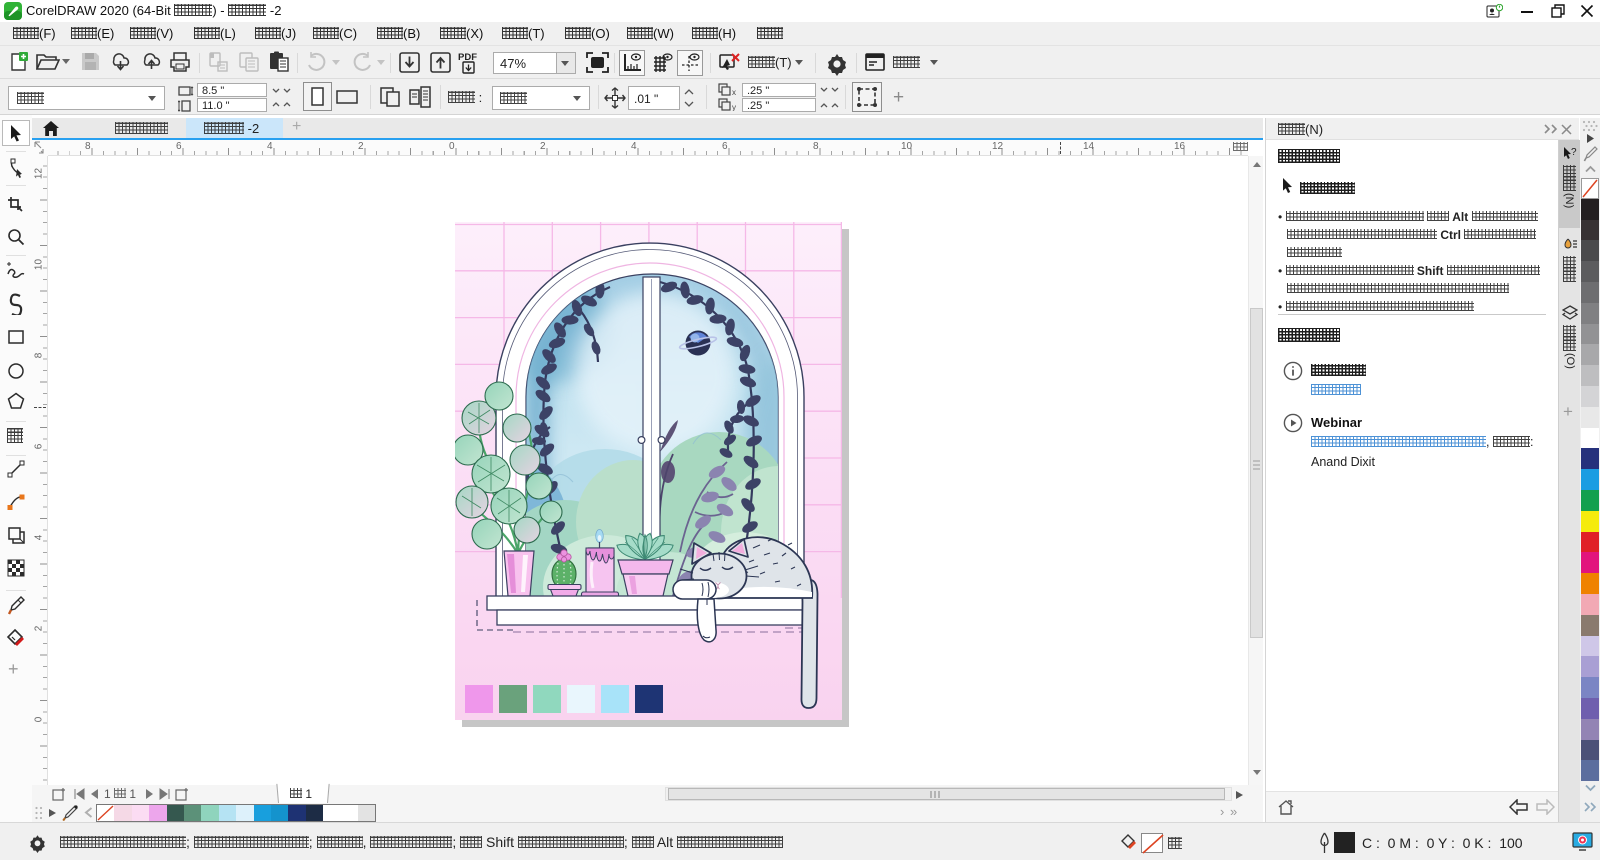 Image resolution: width=1600 pixels, height=860 pixels. What do you see at coordinates (734, 92) in the screenshot?
I see `svg-text: x` at bounding box center [734, 92].